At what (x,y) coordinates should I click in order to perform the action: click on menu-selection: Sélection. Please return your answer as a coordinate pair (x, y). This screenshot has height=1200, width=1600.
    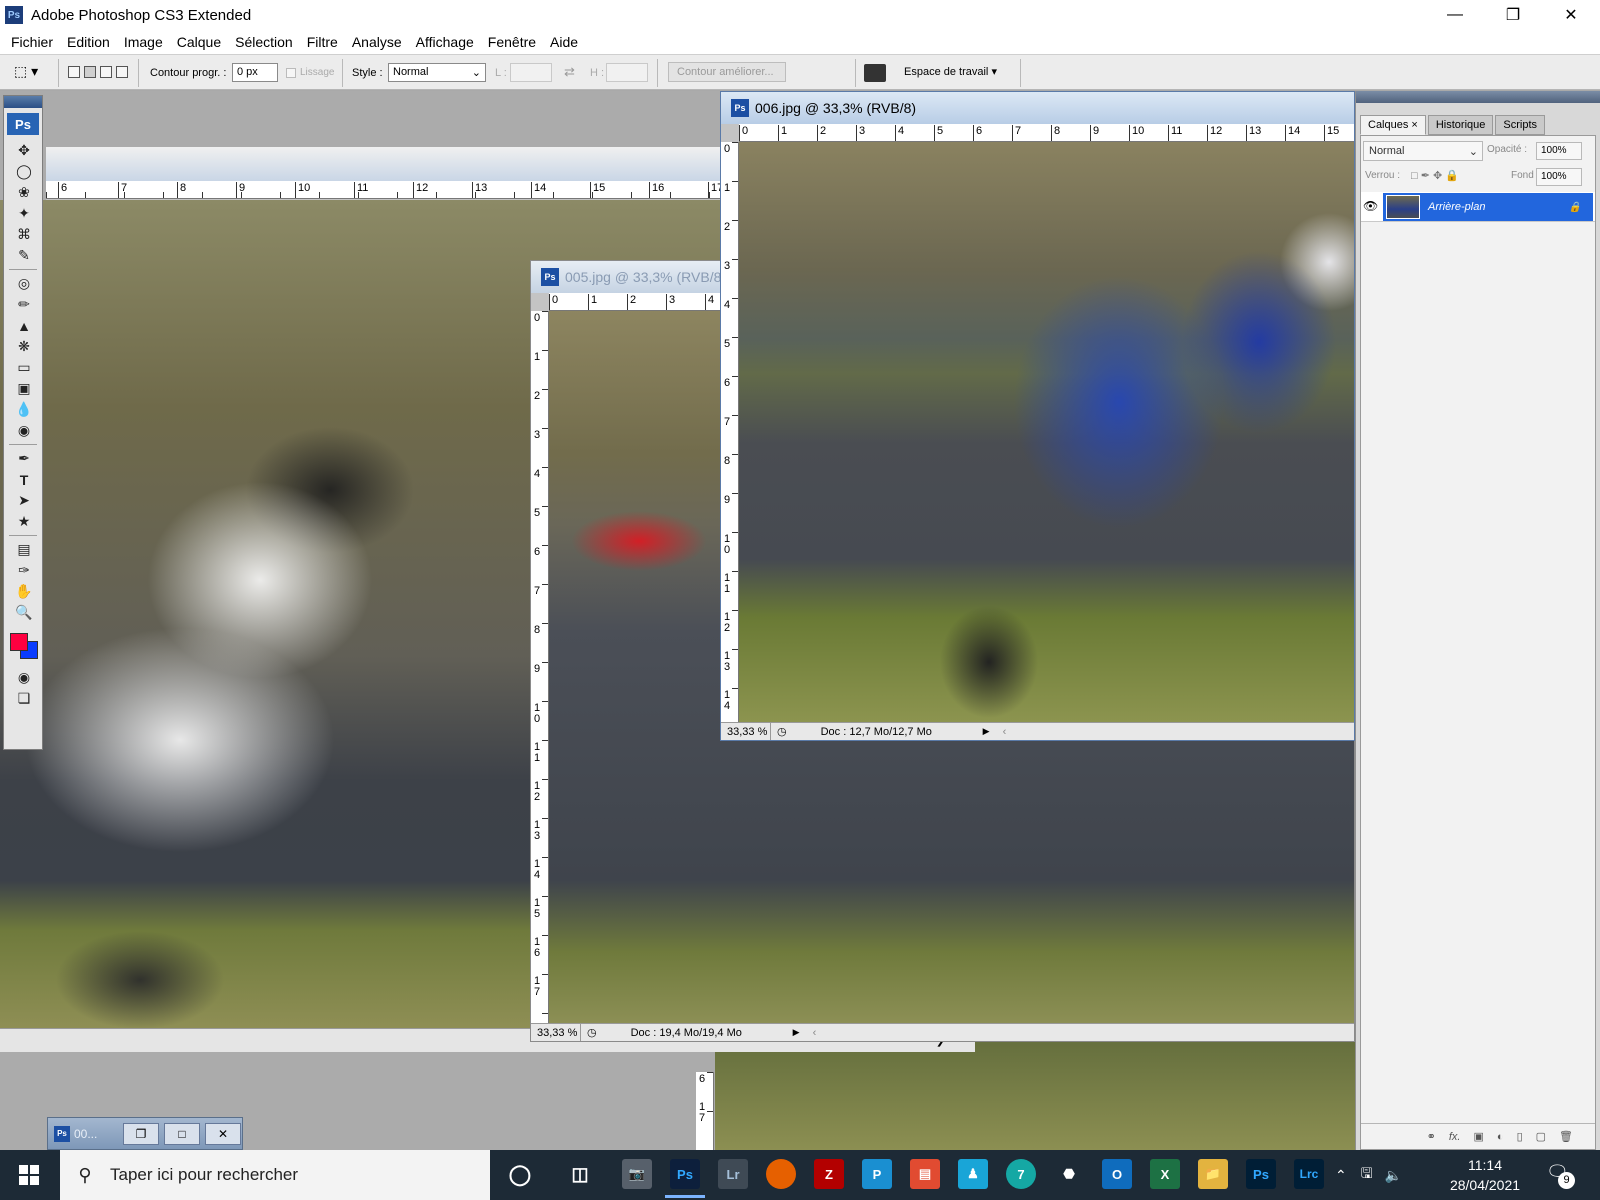
    Looking at the image, I should click on (264, 42).